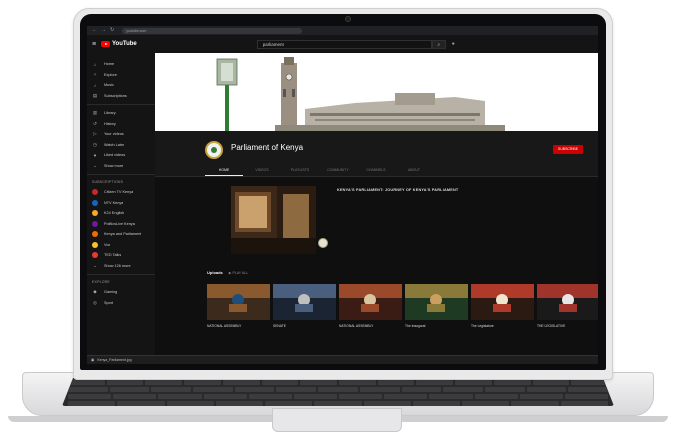  I want to click on gaming-icon: ◆, so click(95, 292).